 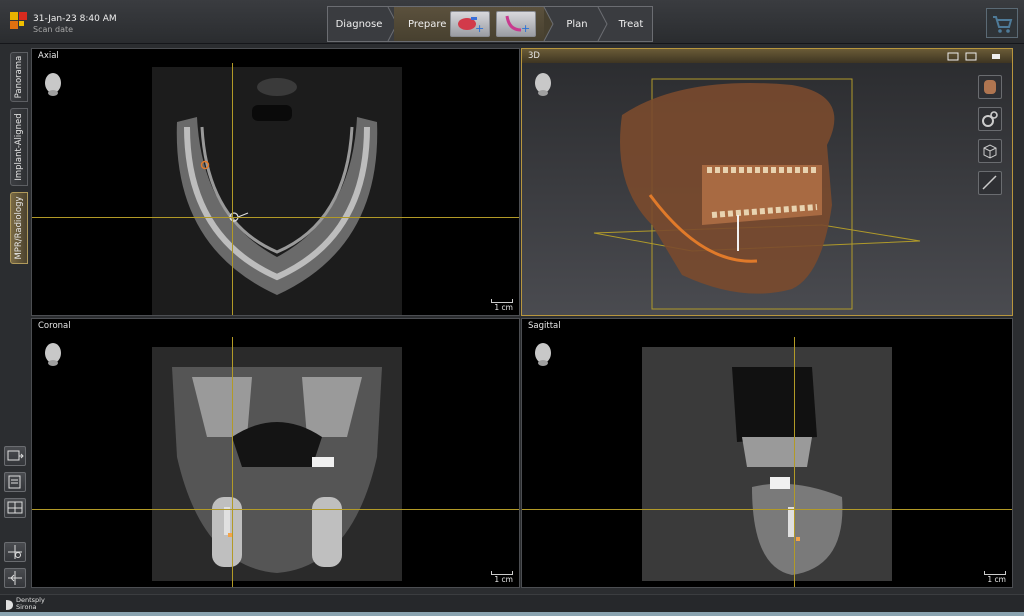 I want to click on cut-plane-button, so click(x=990, y=183).